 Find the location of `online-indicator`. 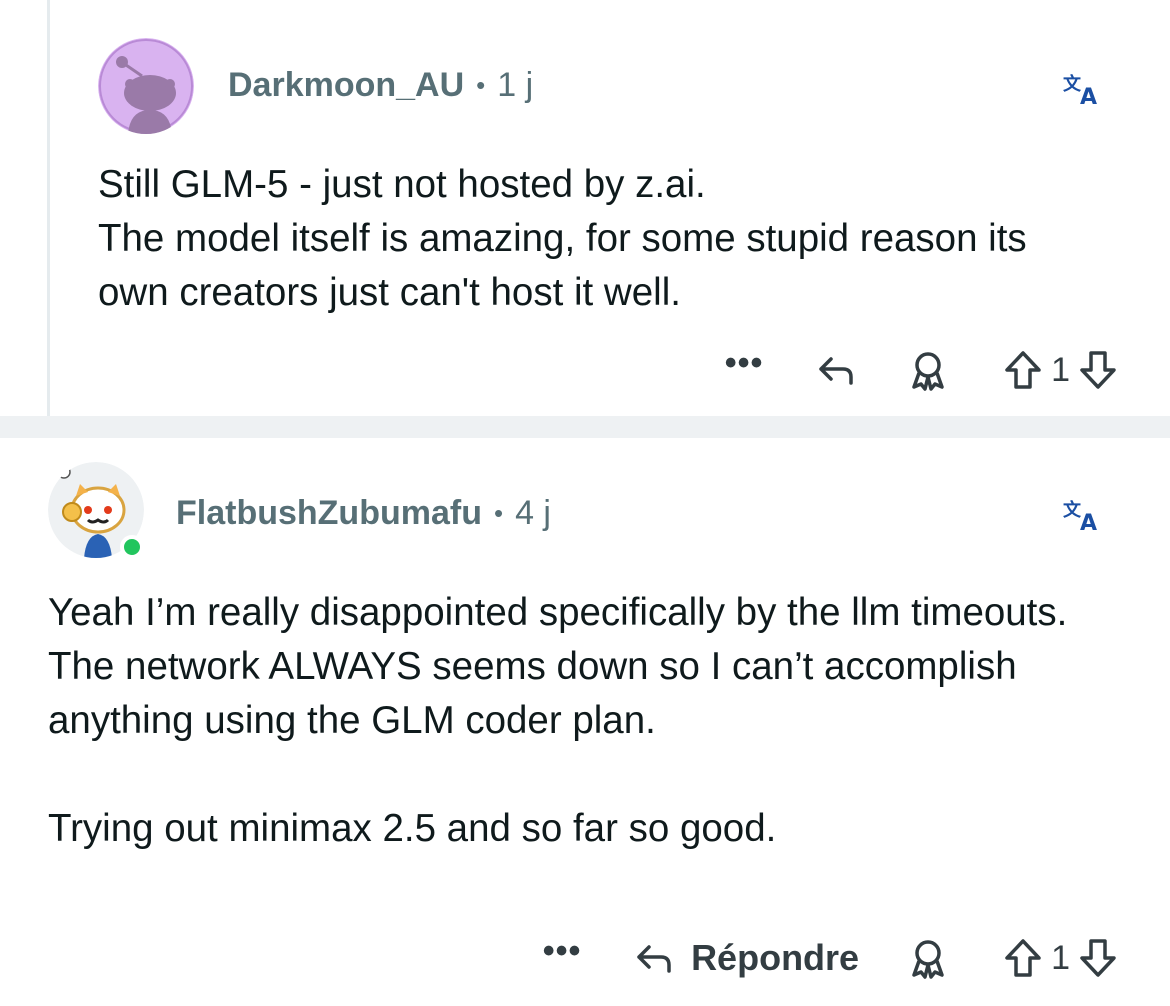

online-indicator is located at coordinates (132, 547).